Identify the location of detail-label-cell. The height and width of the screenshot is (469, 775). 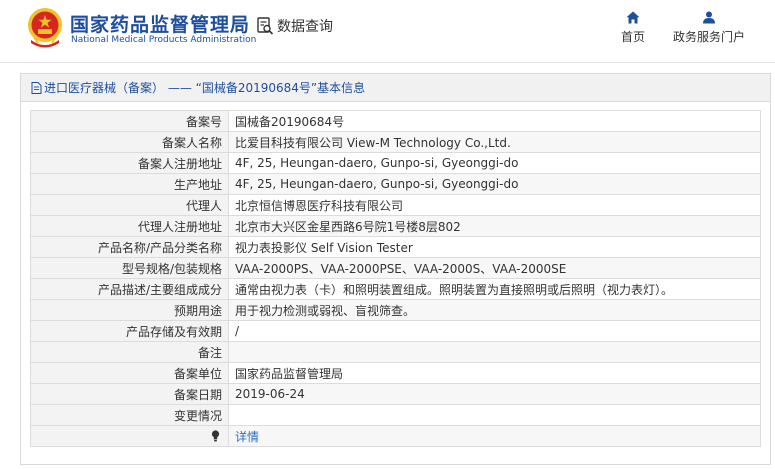
(129, 436).